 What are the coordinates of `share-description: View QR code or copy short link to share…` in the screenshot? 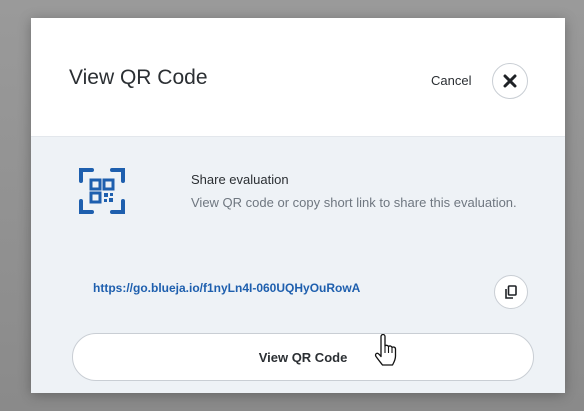 It's located at (354, 202).